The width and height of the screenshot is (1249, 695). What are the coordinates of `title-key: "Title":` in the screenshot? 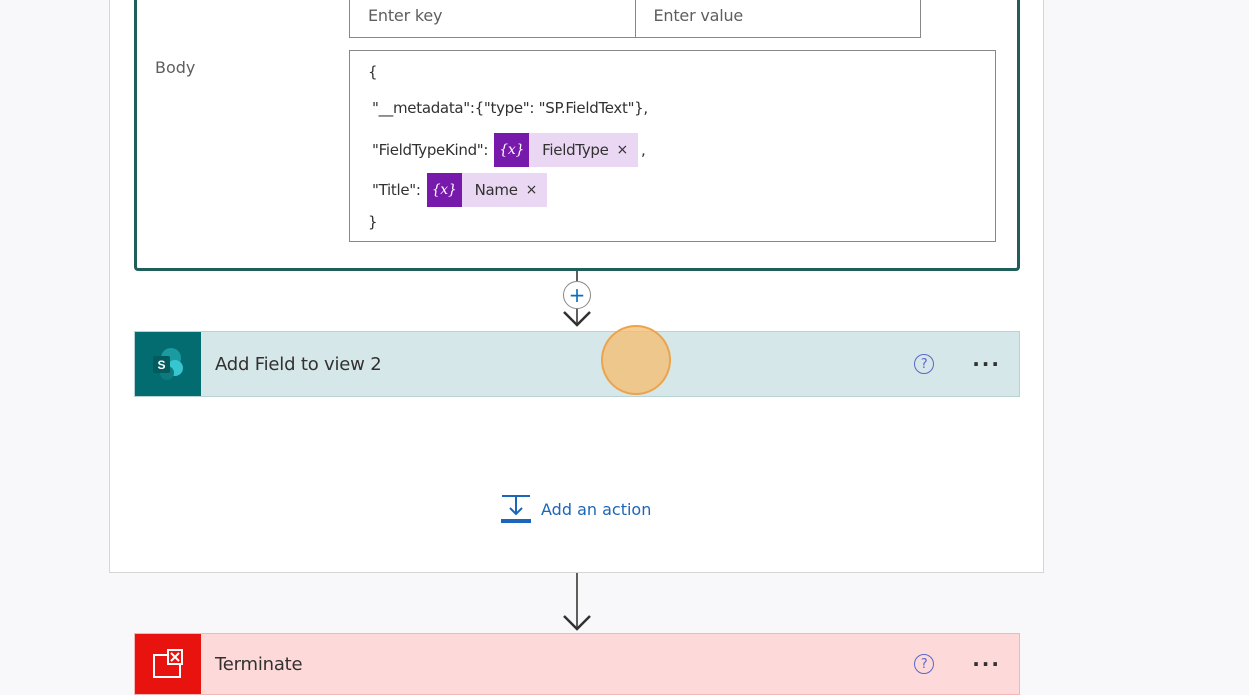 It's located at (396, 190).